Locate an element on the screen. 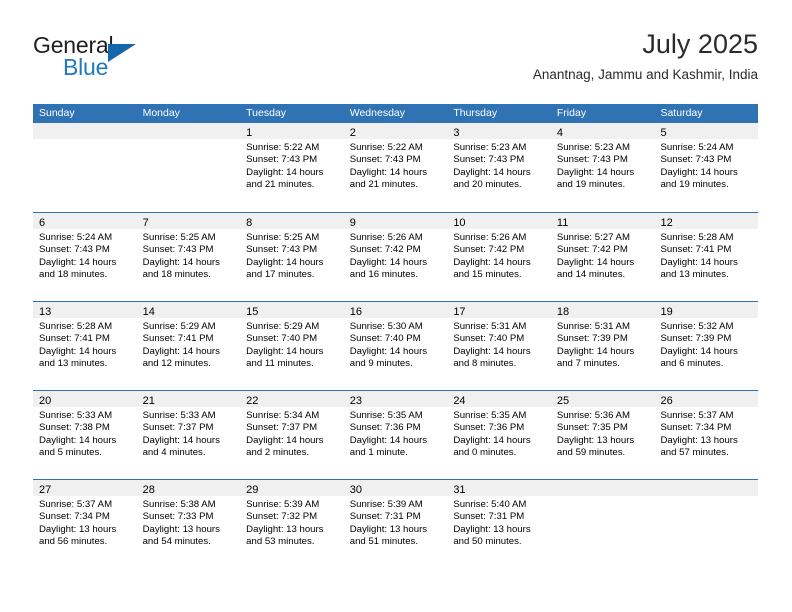 The width and height of the screenshot is (792, 612). day-number: 16 is located at coordinates (355, 312).